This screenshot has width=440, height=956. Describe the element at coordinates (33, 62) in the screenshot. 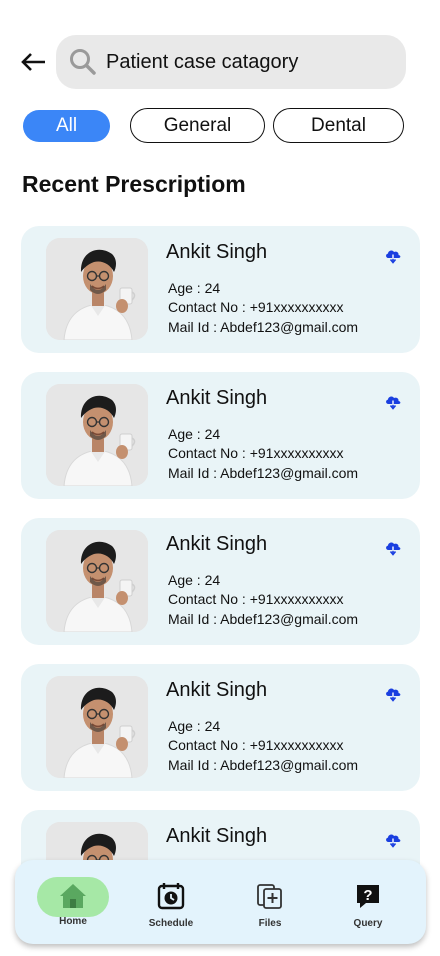

I see `back-arrow-icon` at that location.